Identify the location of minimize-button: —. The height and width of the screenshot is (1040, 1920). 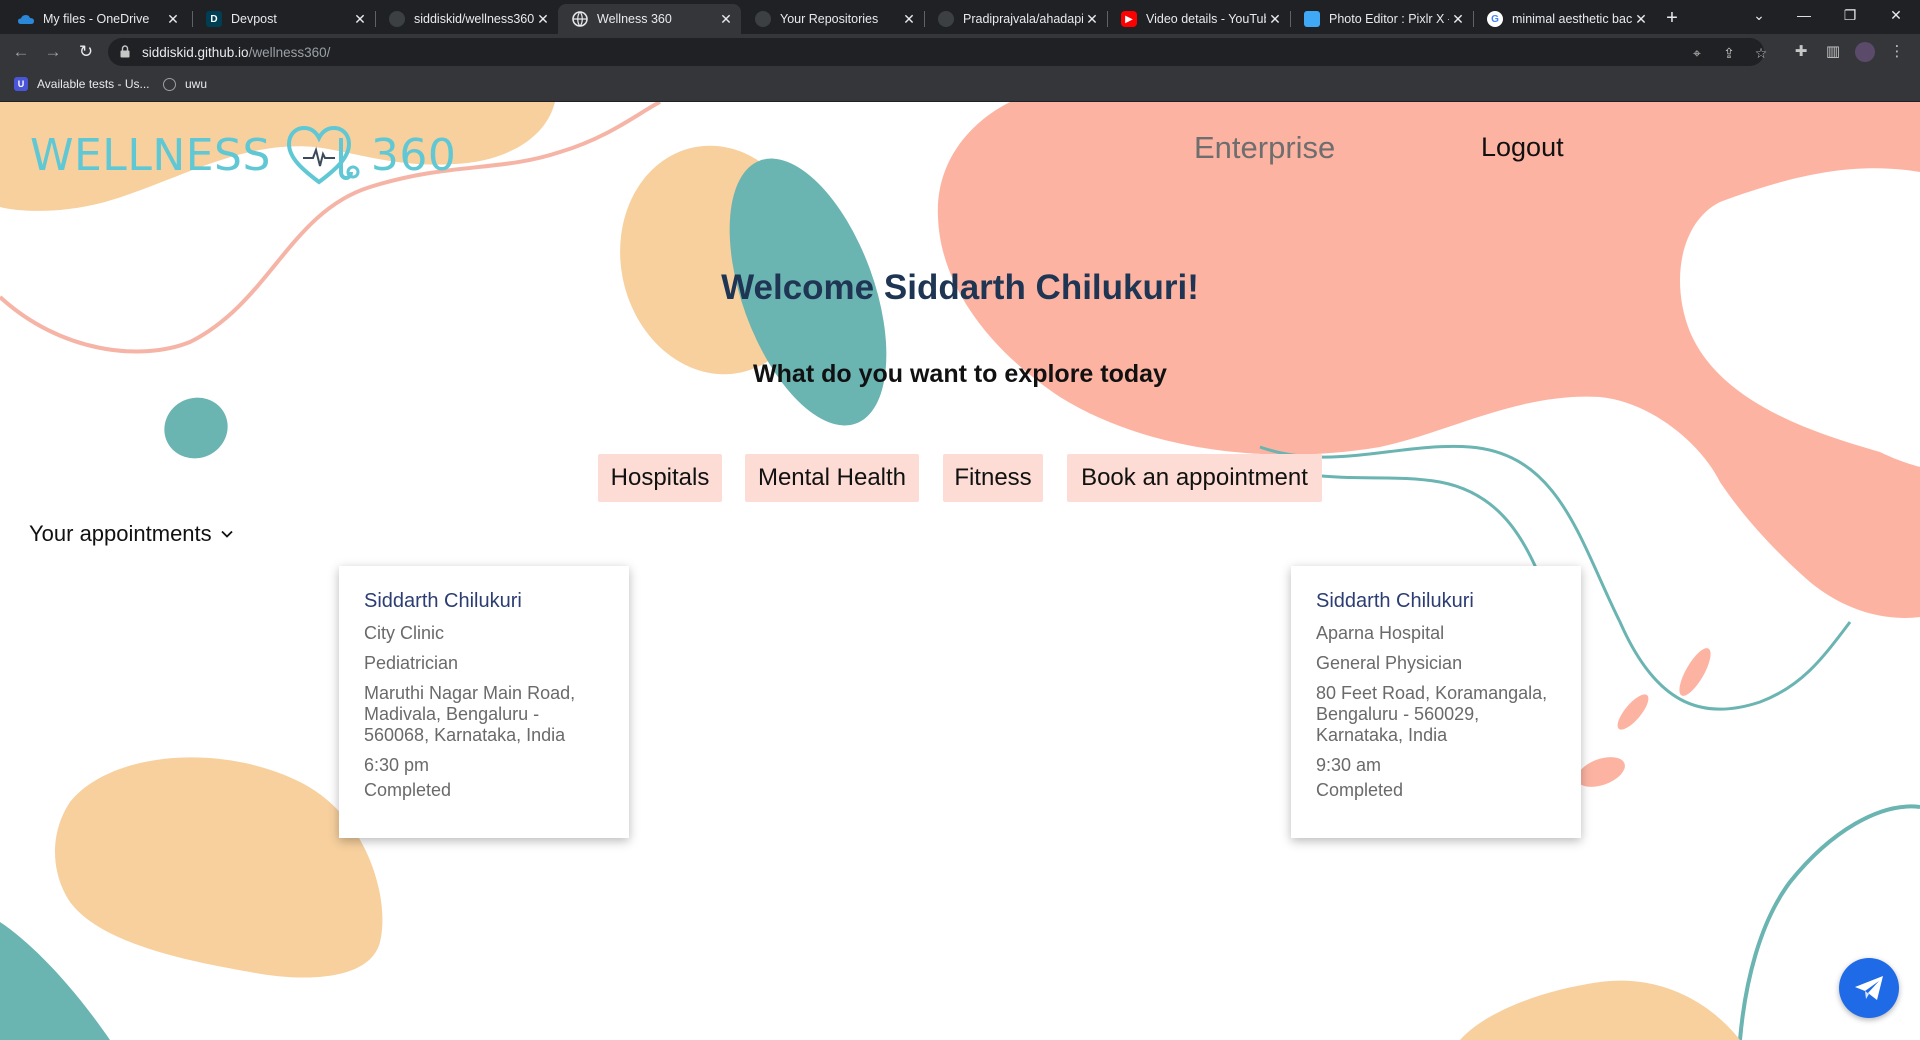
(1804, 15).